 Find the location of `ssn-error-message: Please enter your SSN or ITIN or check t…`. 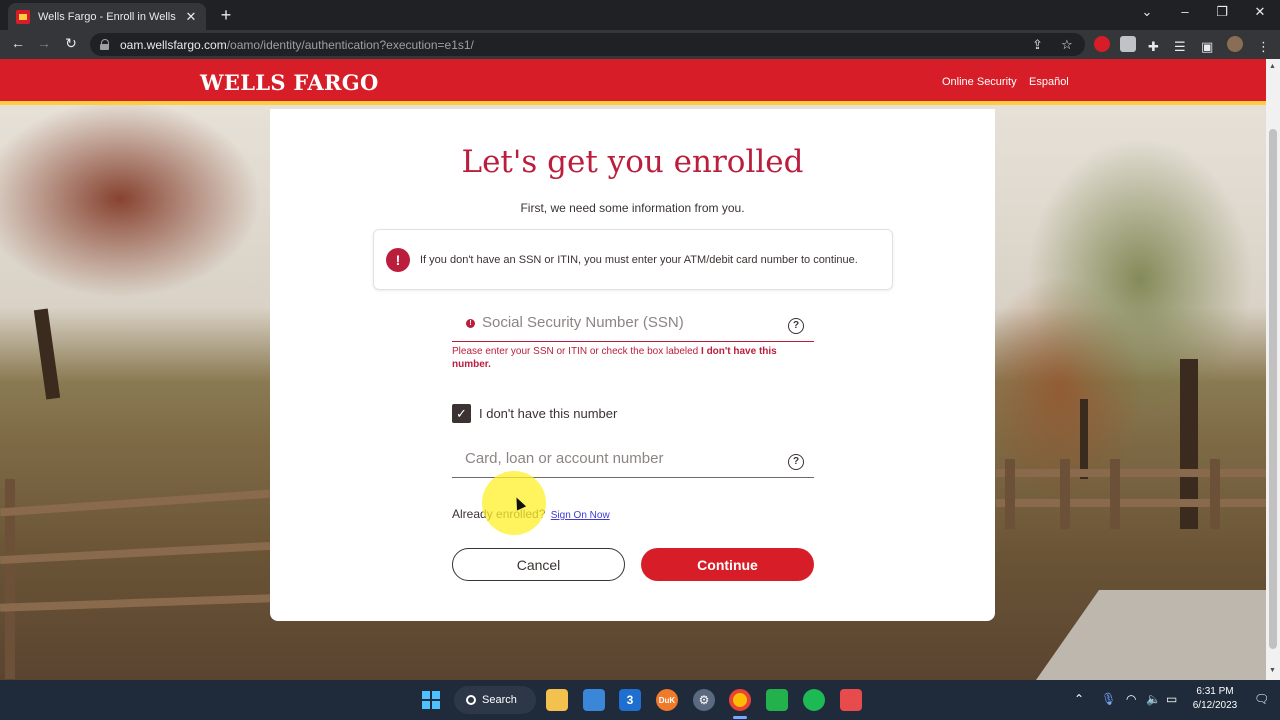

ssn-error-message: Please enter your SSN or ITIN or check t… is located at coordinates (633, 358).